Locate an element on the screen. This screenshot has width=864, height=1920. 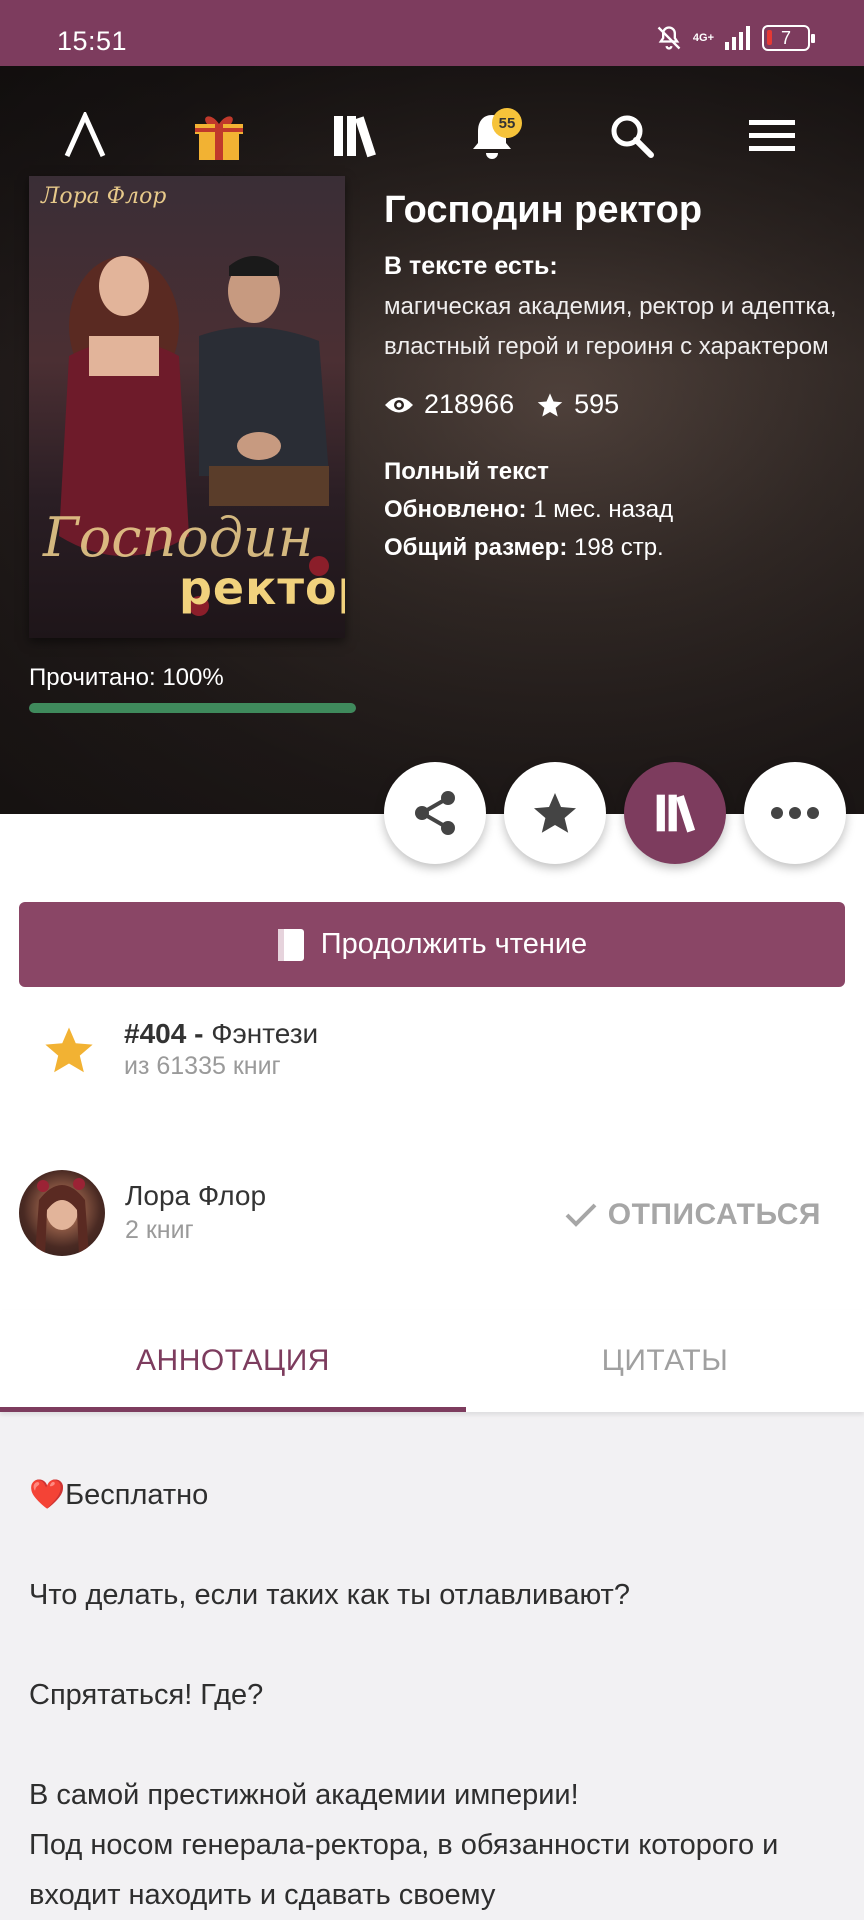
views-count: 218966 is located at coordinates (469, 404).